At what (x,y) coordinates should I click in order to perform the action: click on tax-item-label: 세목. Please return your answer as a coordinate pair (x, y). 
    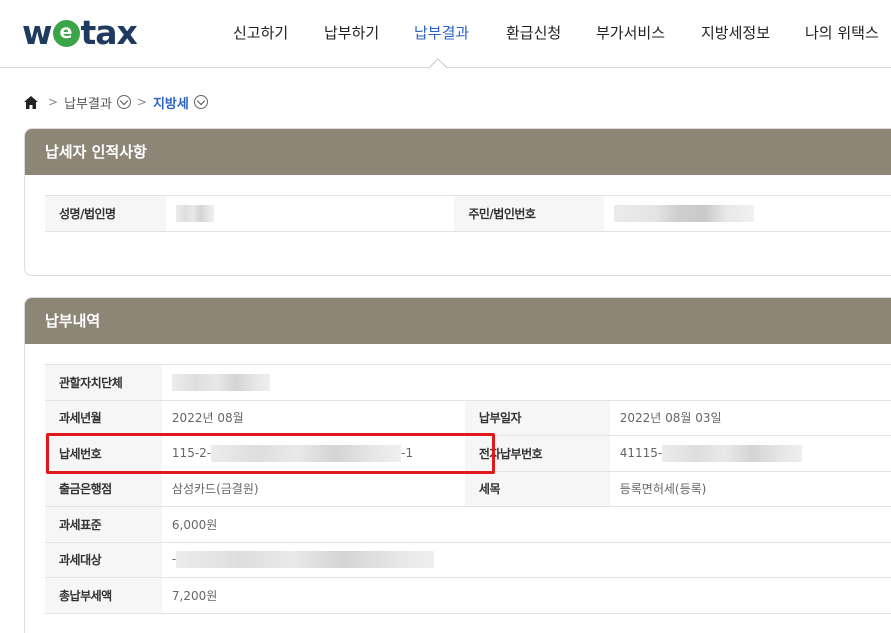
    Looking at the image, I should click on (537, 488).